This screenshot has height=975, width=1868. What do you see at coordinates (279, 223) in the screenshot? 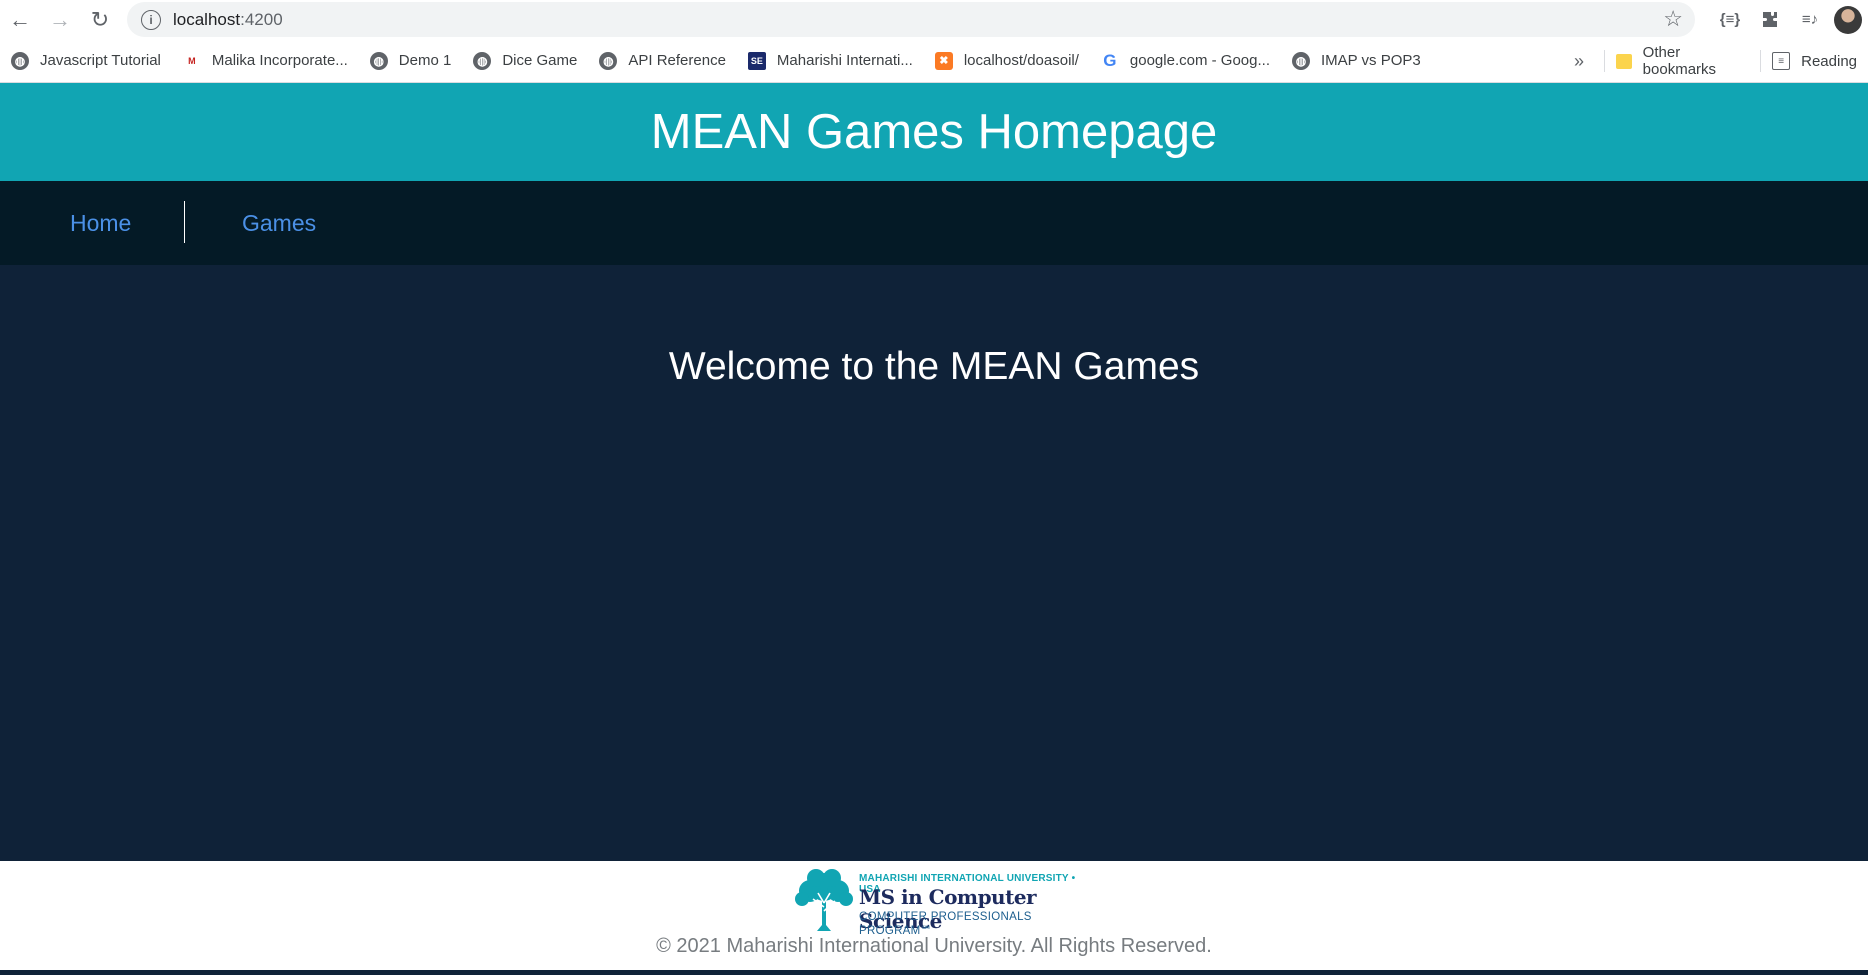
I see `nav-games-link: Games` at bounding box center [279, 223].